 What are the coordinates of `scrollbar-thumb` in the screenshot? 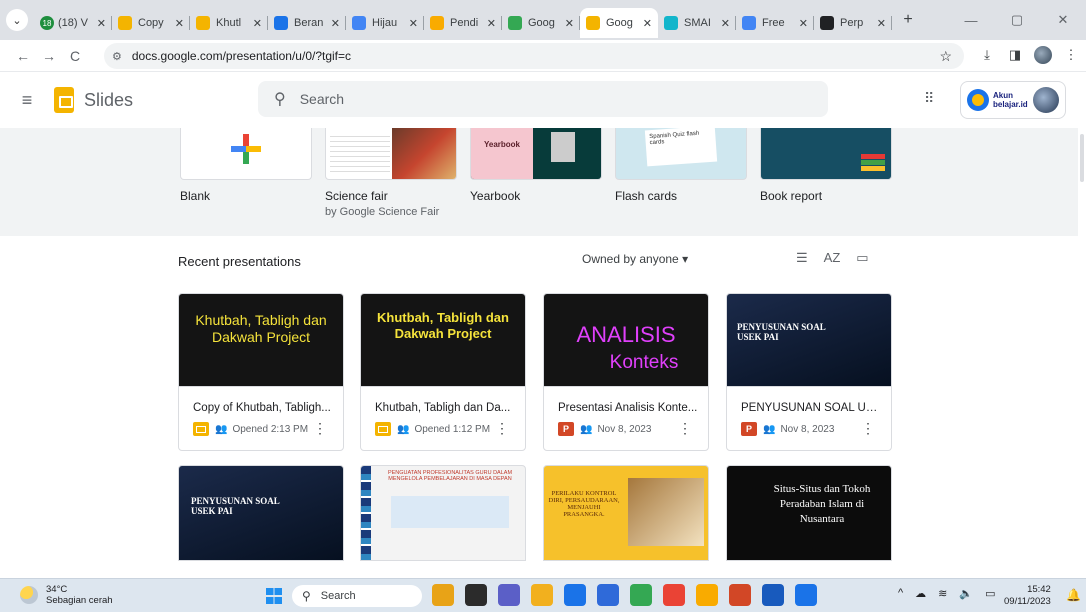 It's located at (1082, 158).